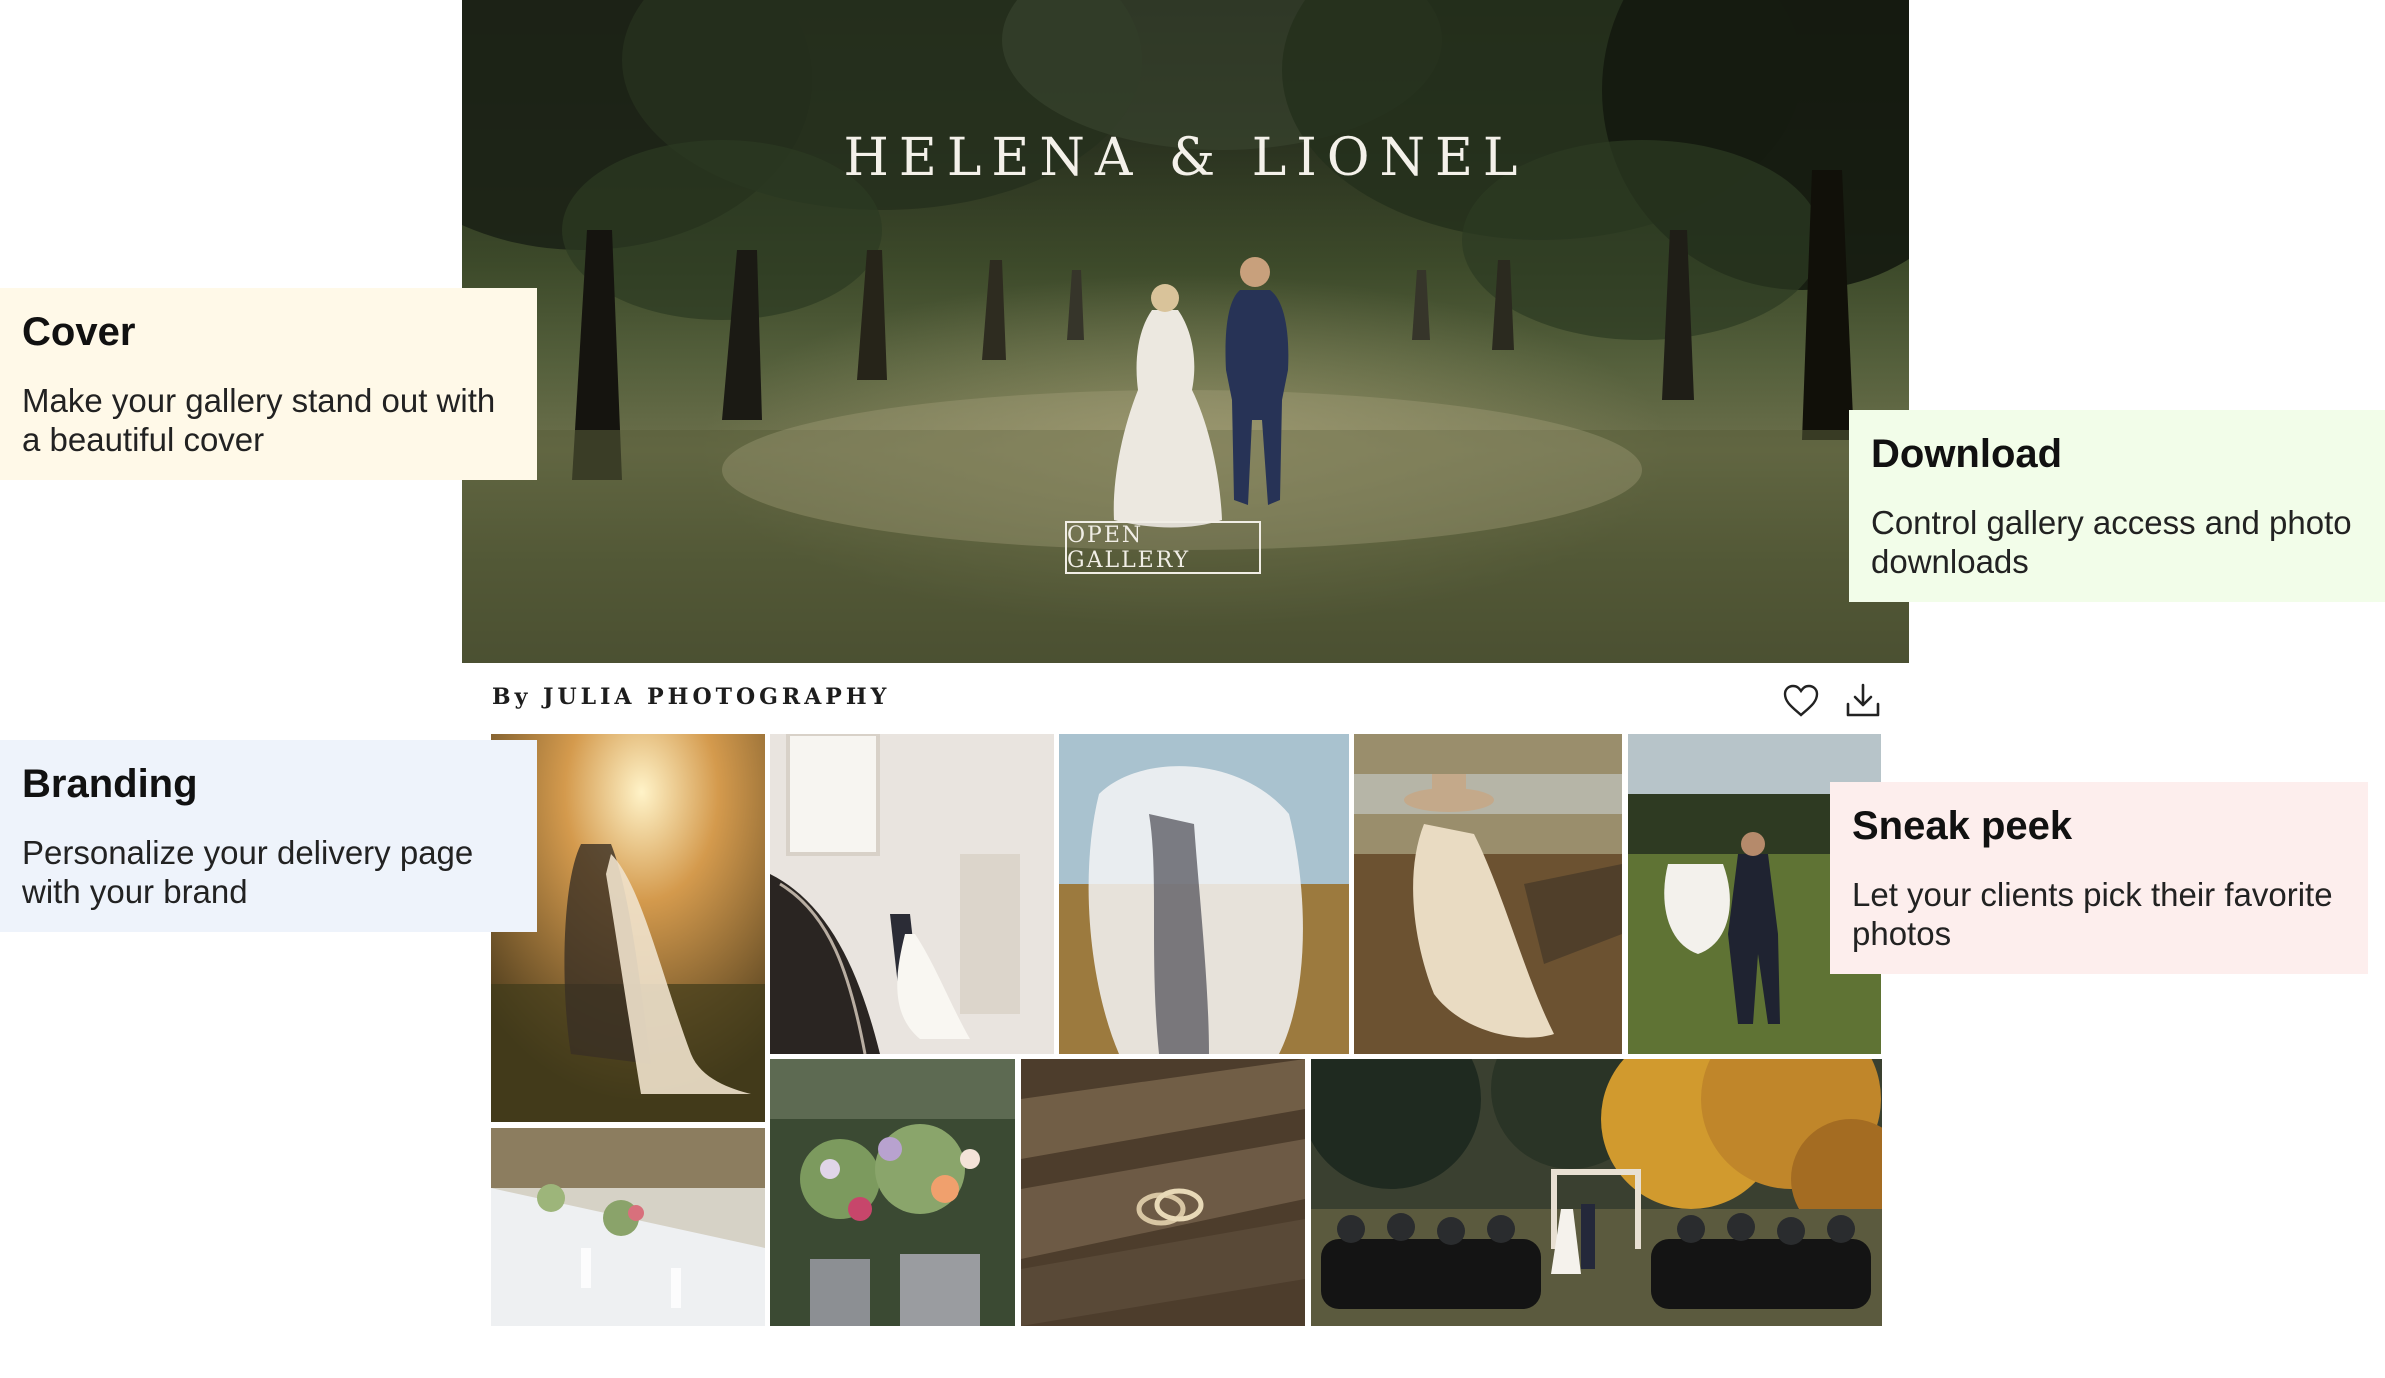 The image size is (2385, 1378). Describe the element at coordinates (628, 1227) in the screenshot. I see `table-setting-photo` at that location.